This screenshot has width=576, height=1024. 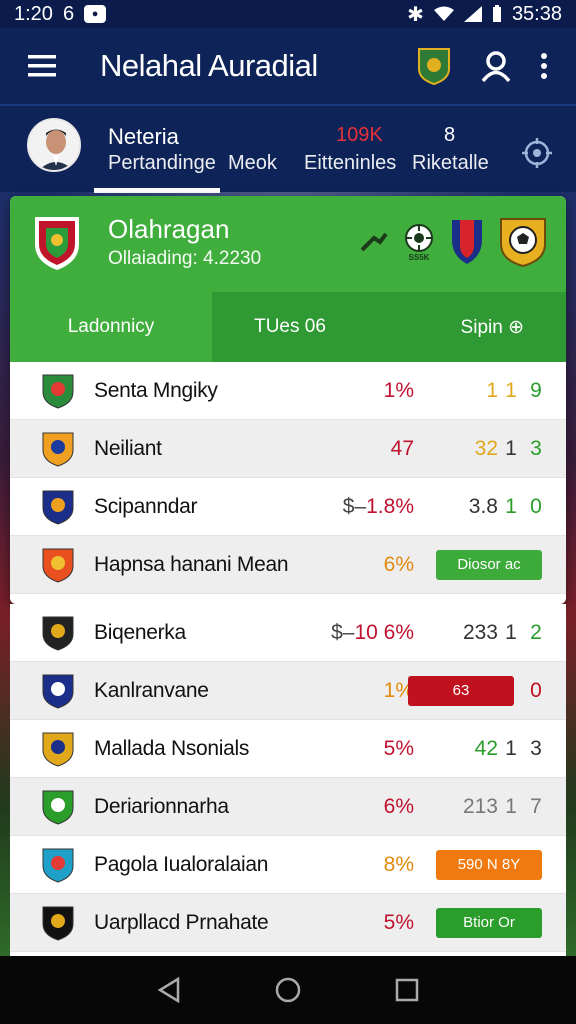 What do you see at coordinates (288, 14) in the screenshot?
I see `status-bar: 1:20 6 ● ✱ 35:38` at bounding box center [288, 14].